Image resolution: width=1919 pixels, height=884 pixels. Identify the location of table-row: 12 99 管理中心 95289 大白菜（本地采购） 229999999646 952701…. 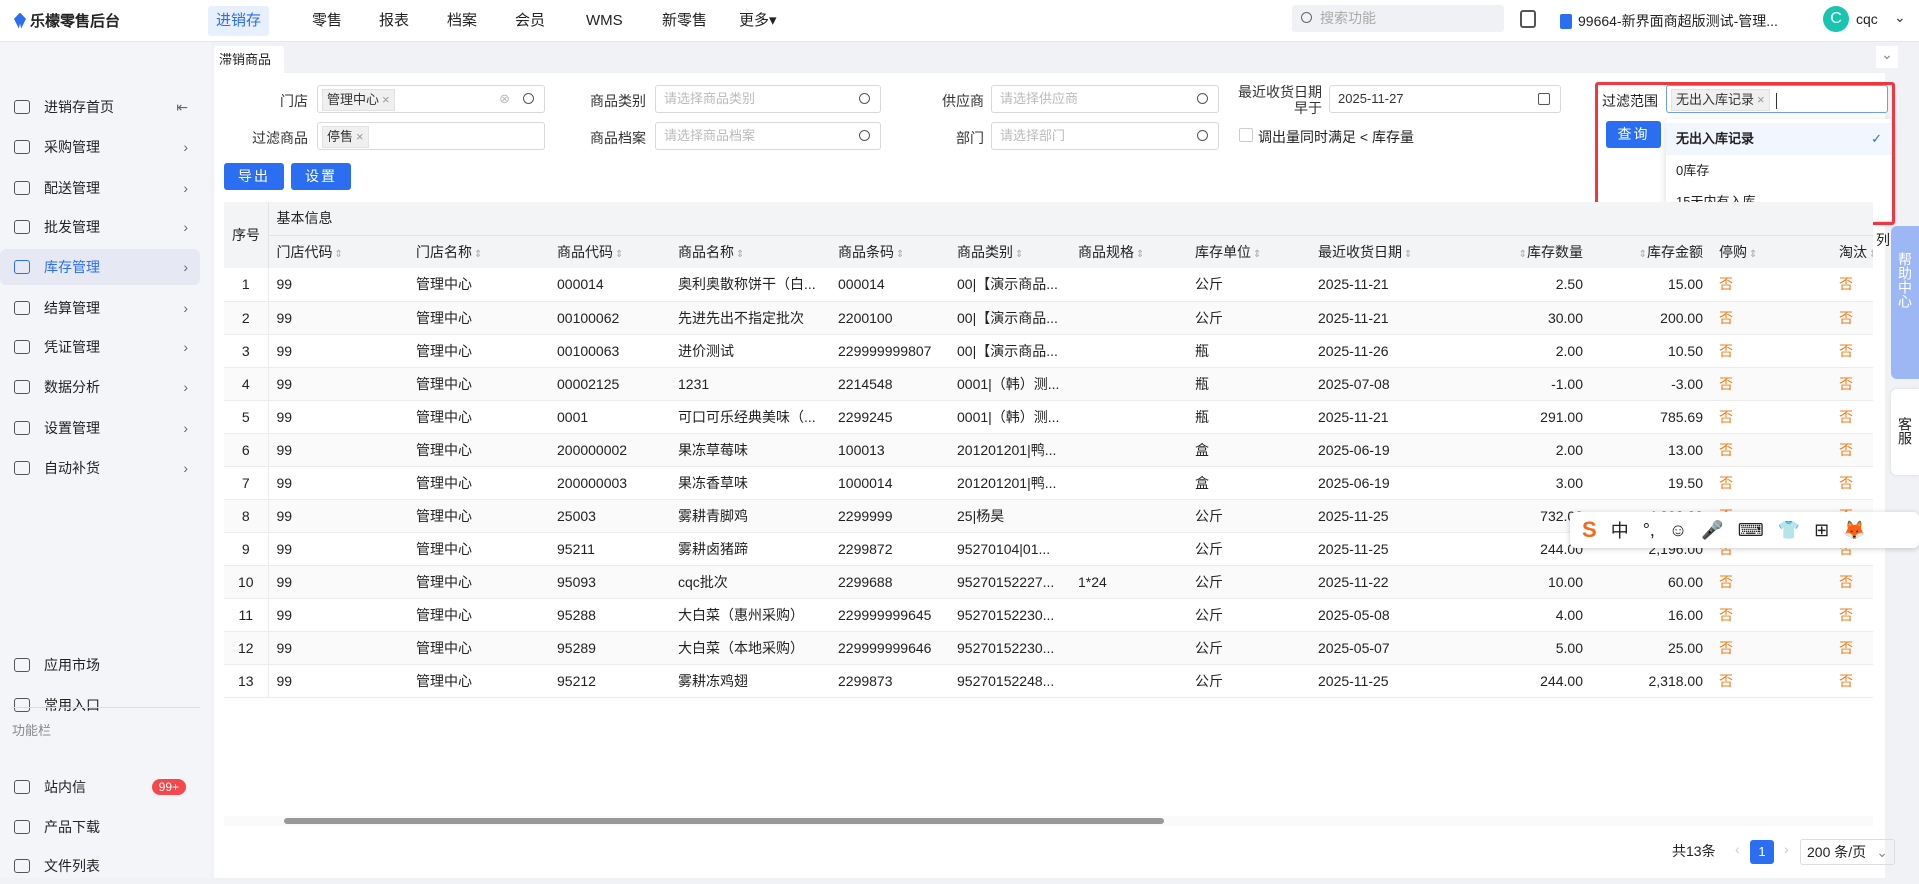
(1049, 648).